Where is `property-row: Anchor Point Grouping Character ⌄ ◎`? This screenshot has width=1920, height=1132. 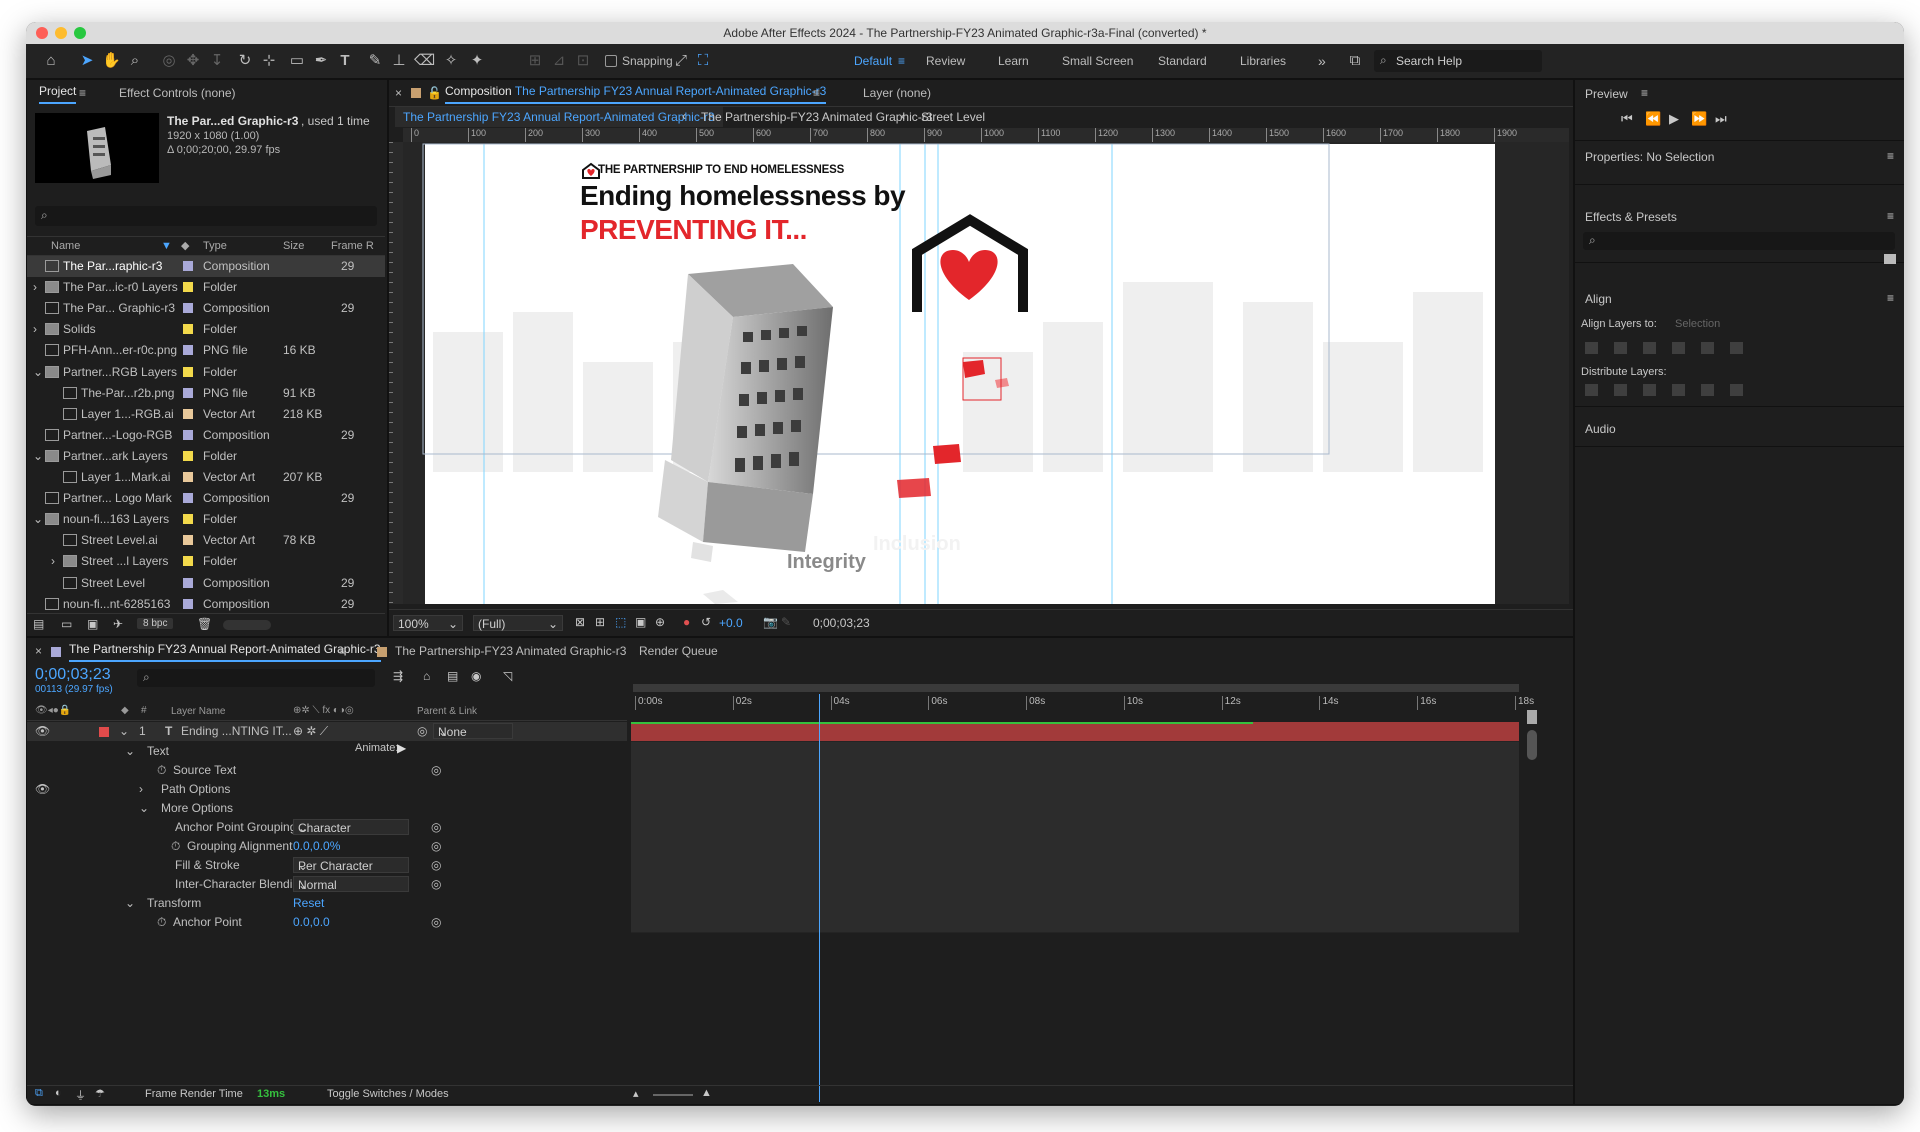 property-row: Anchor Point Grouping Character ⌄ ◎ is located at coordinates (327, 827).